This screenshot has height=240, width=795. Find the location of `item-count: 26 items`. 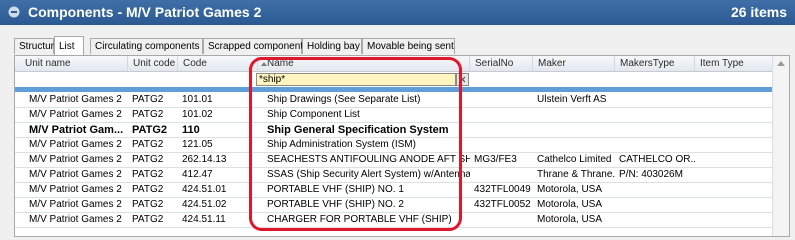

item-count: 26 items is located at coordinates (758, 12).